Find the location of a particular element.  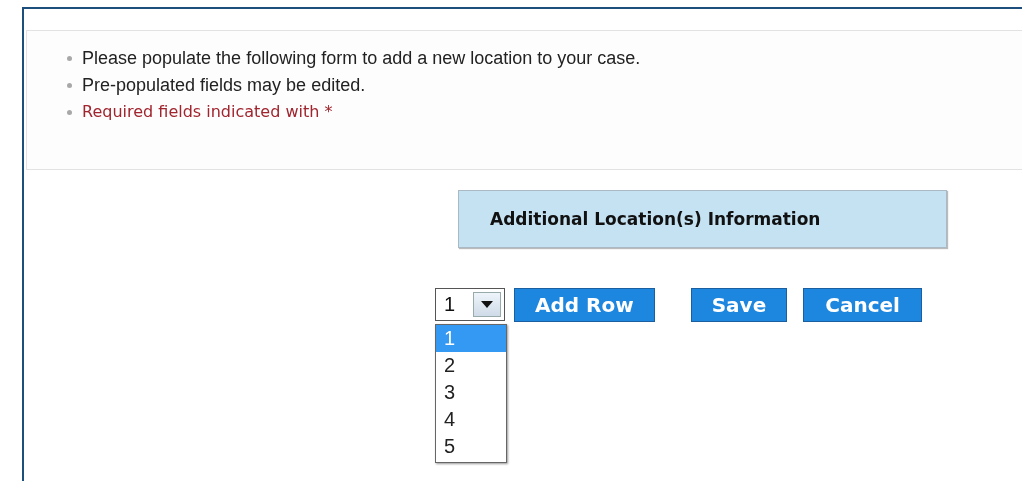

instruction-text: Please populate the following form to add a new location to your case. is located at coordinates (361, 58).